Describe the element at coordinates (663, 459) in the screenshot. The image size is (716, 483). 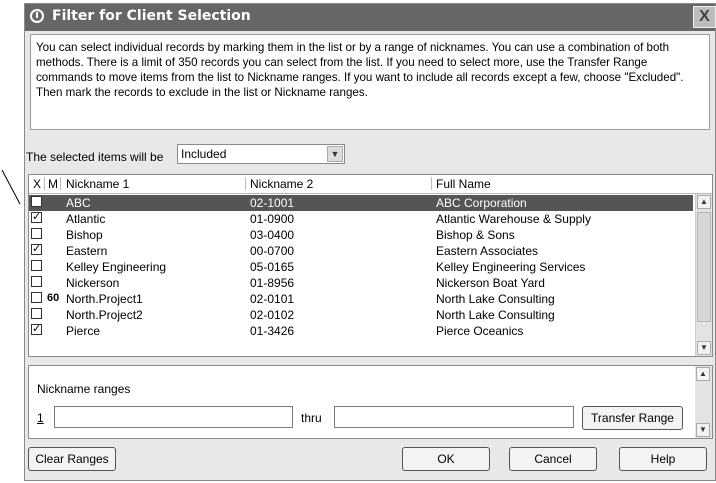
I see `help-button: Help` at that location.